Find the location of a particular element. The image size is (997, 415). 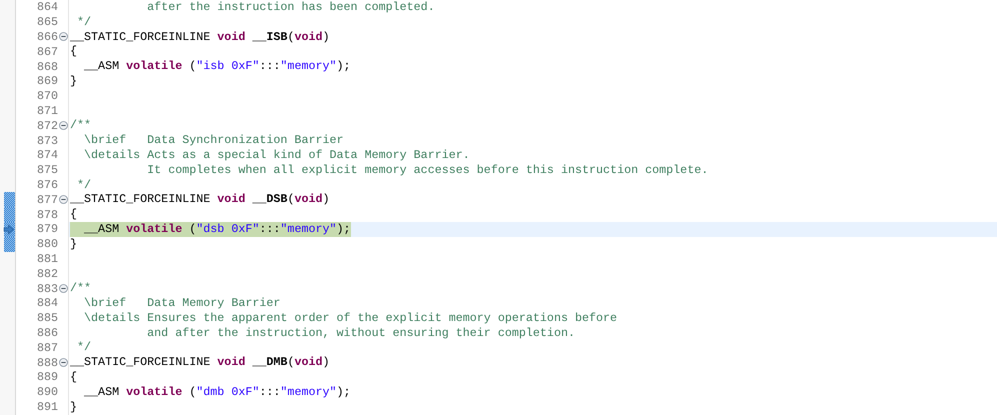

line-number: 869 is located at coordinates (47, 81).